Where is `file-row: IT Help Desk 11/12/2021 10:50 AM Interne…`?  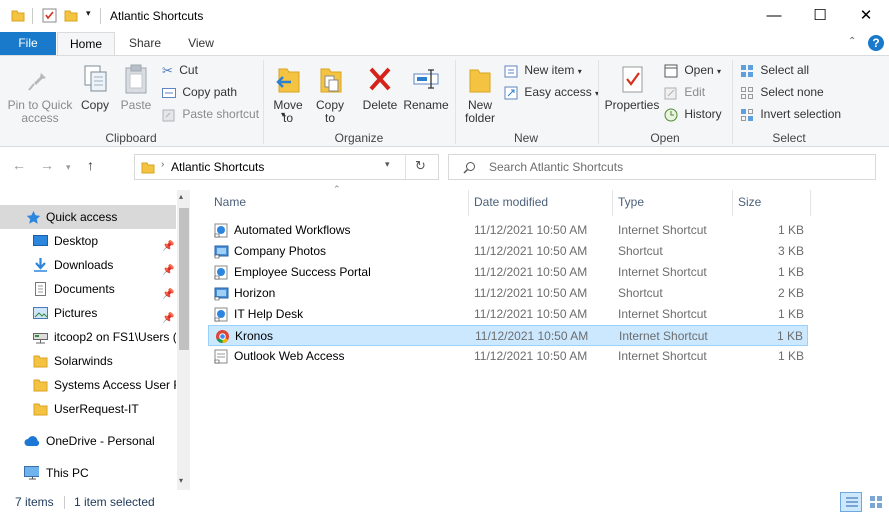 file-row: IT Help Desk 11/12/2021 10:50 AM Interne… is located at coordinates (508, 314).